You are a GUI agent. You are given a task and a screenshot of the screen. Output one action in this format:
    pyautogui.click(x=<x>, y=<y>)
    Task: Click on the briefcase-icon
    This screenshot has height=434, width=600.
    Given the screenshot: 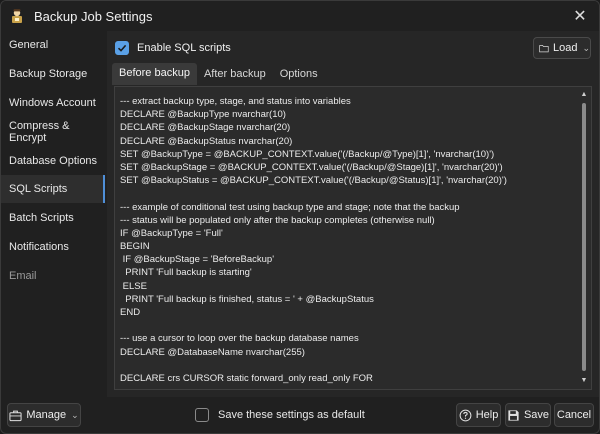 What is the action you would take?
    pyautogui.click(x=15, y=415)
    